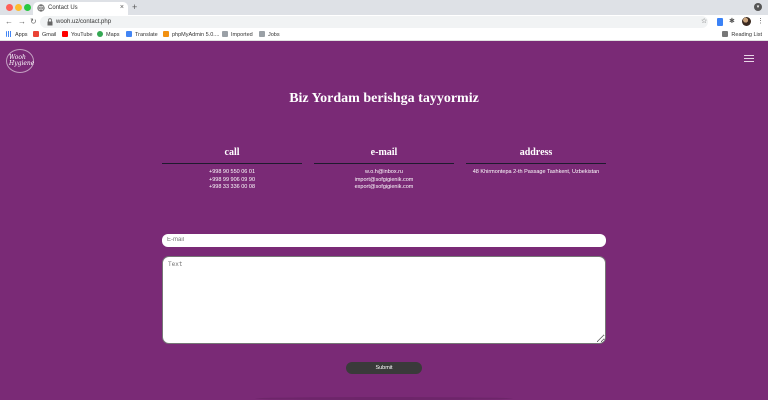 This screenshot has height=400, width=768. Describe the element at coordinates (108, 35) in the screenshot. I see `bookmark-maps: Maps` at that location.